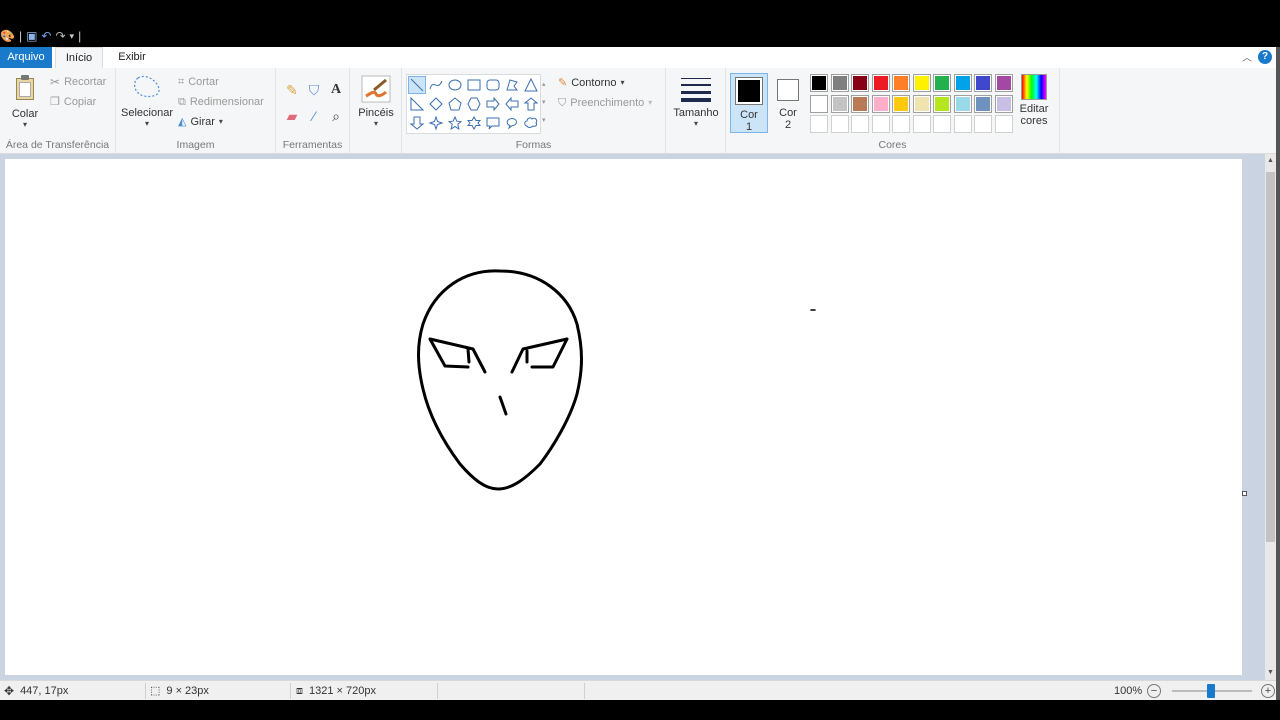 The width and height of the screenshot is (1280, 720). Describe the element at coordinates (474, 104) in the screenshot. I see `hexagon-shape-icon` at that location.